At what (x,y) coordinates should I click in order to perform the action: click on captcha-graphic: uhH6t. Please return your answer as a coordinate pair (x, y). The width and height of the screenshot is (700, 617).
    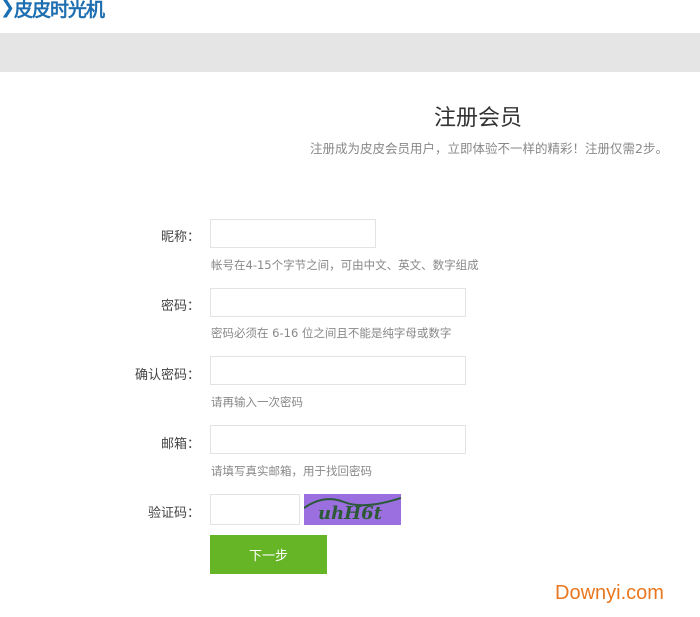
    Looking at the image, I should click on (352, 510).